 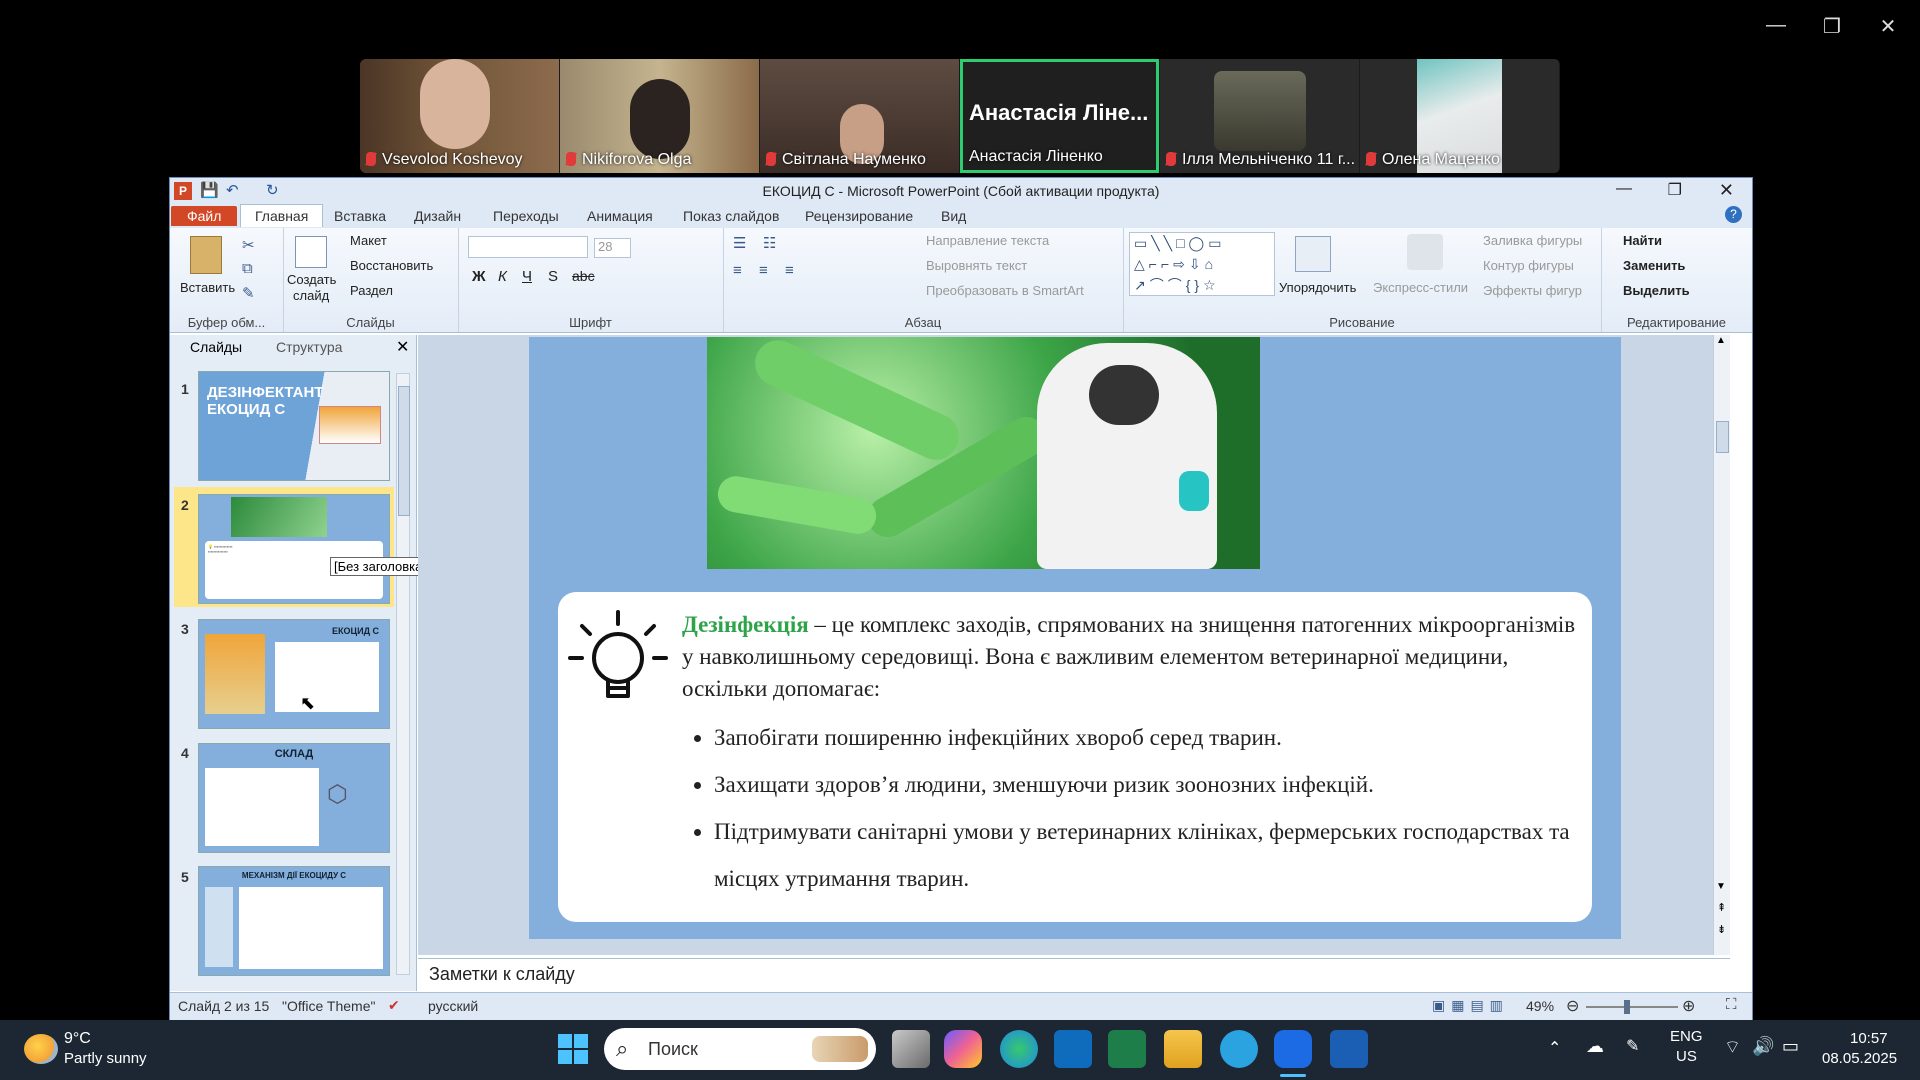 I want to click on numbering-icon: ☷, so click(x=769, y=243).